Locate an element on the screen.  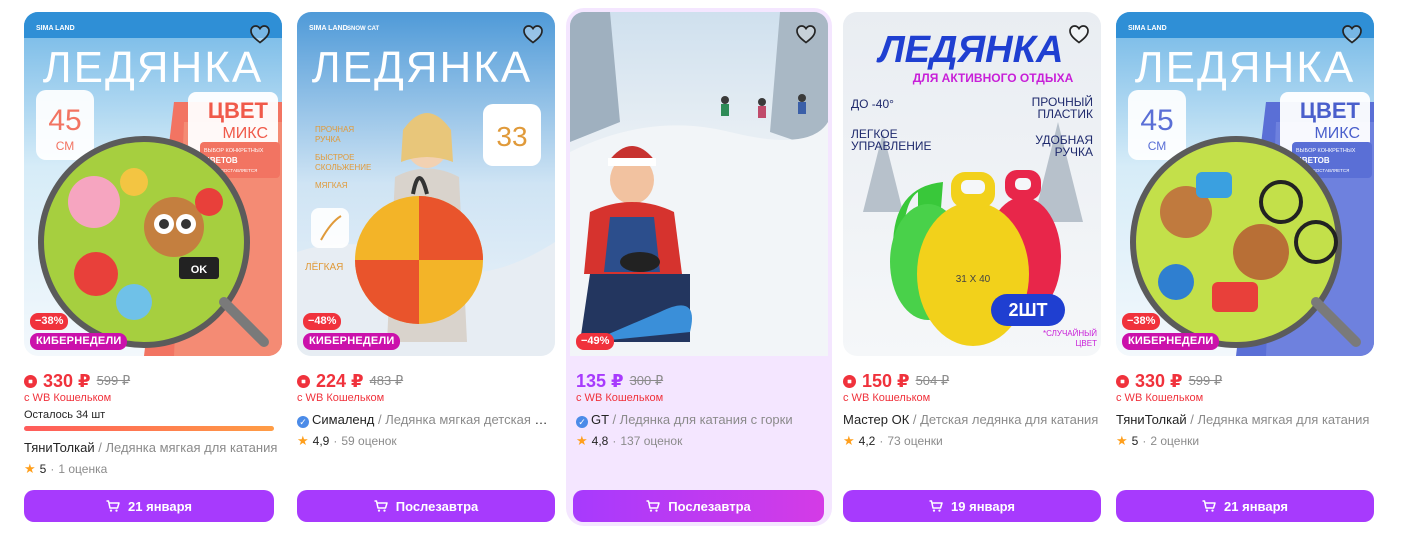
rating: ★ 4,2 · 73 оценки is located at coordinates (893, 441).